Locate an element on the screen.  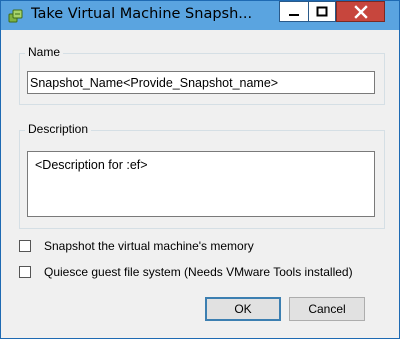
maximize-button is located at coordinates (322, 11).